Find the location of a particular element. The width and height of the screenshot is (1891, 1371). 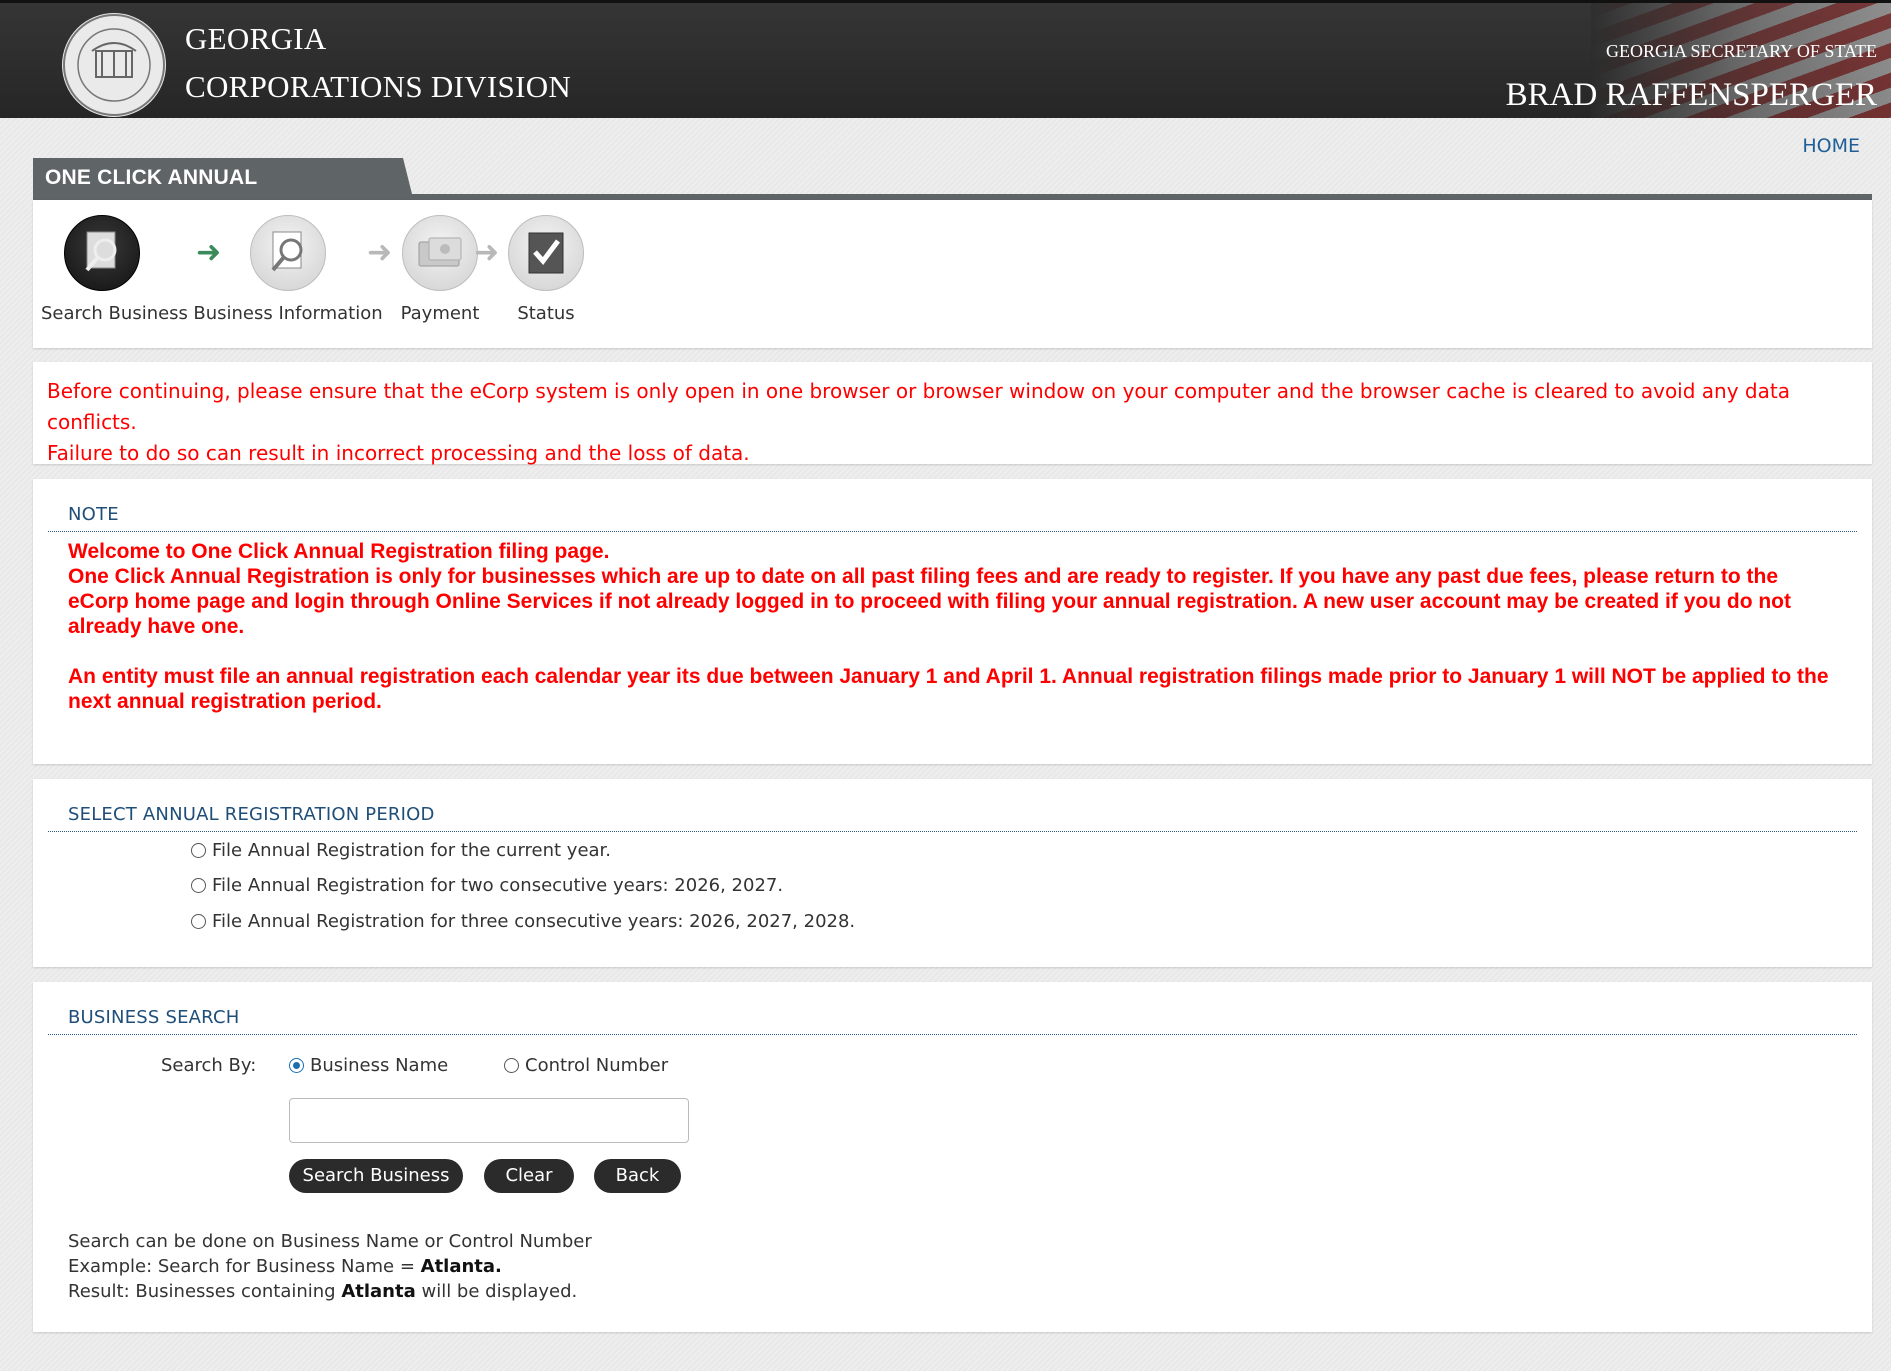

search-by-control-number: Control Number is located at coordinates (586, 1065).